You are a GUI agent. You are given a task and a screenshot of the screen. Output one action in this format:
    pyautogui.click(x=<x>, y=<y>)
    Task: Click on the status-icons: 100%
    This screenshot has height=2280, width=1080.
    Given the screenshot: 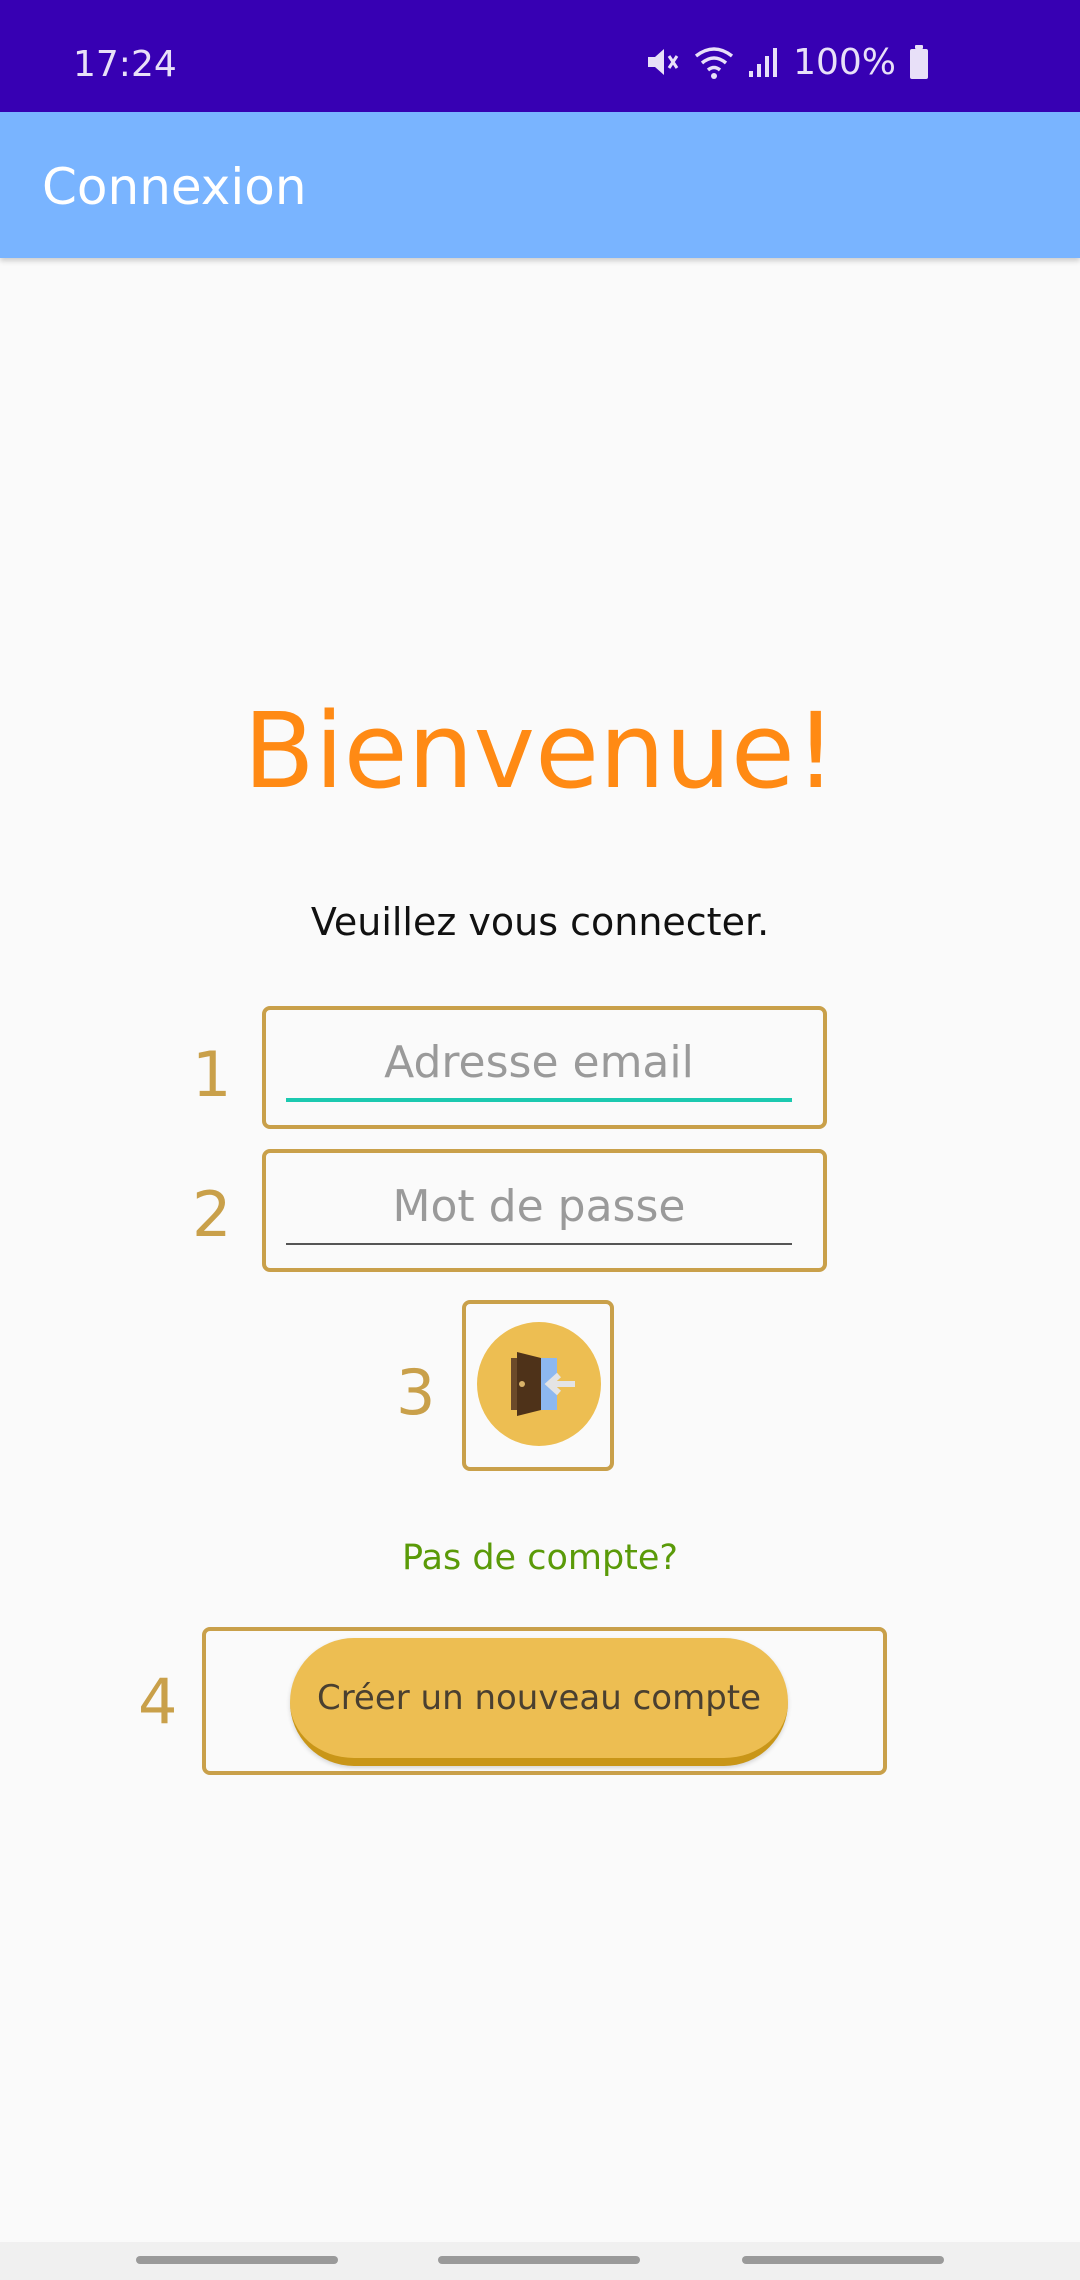 What is the action you would take?
    pyautogui.click(x=787, y=62)
    